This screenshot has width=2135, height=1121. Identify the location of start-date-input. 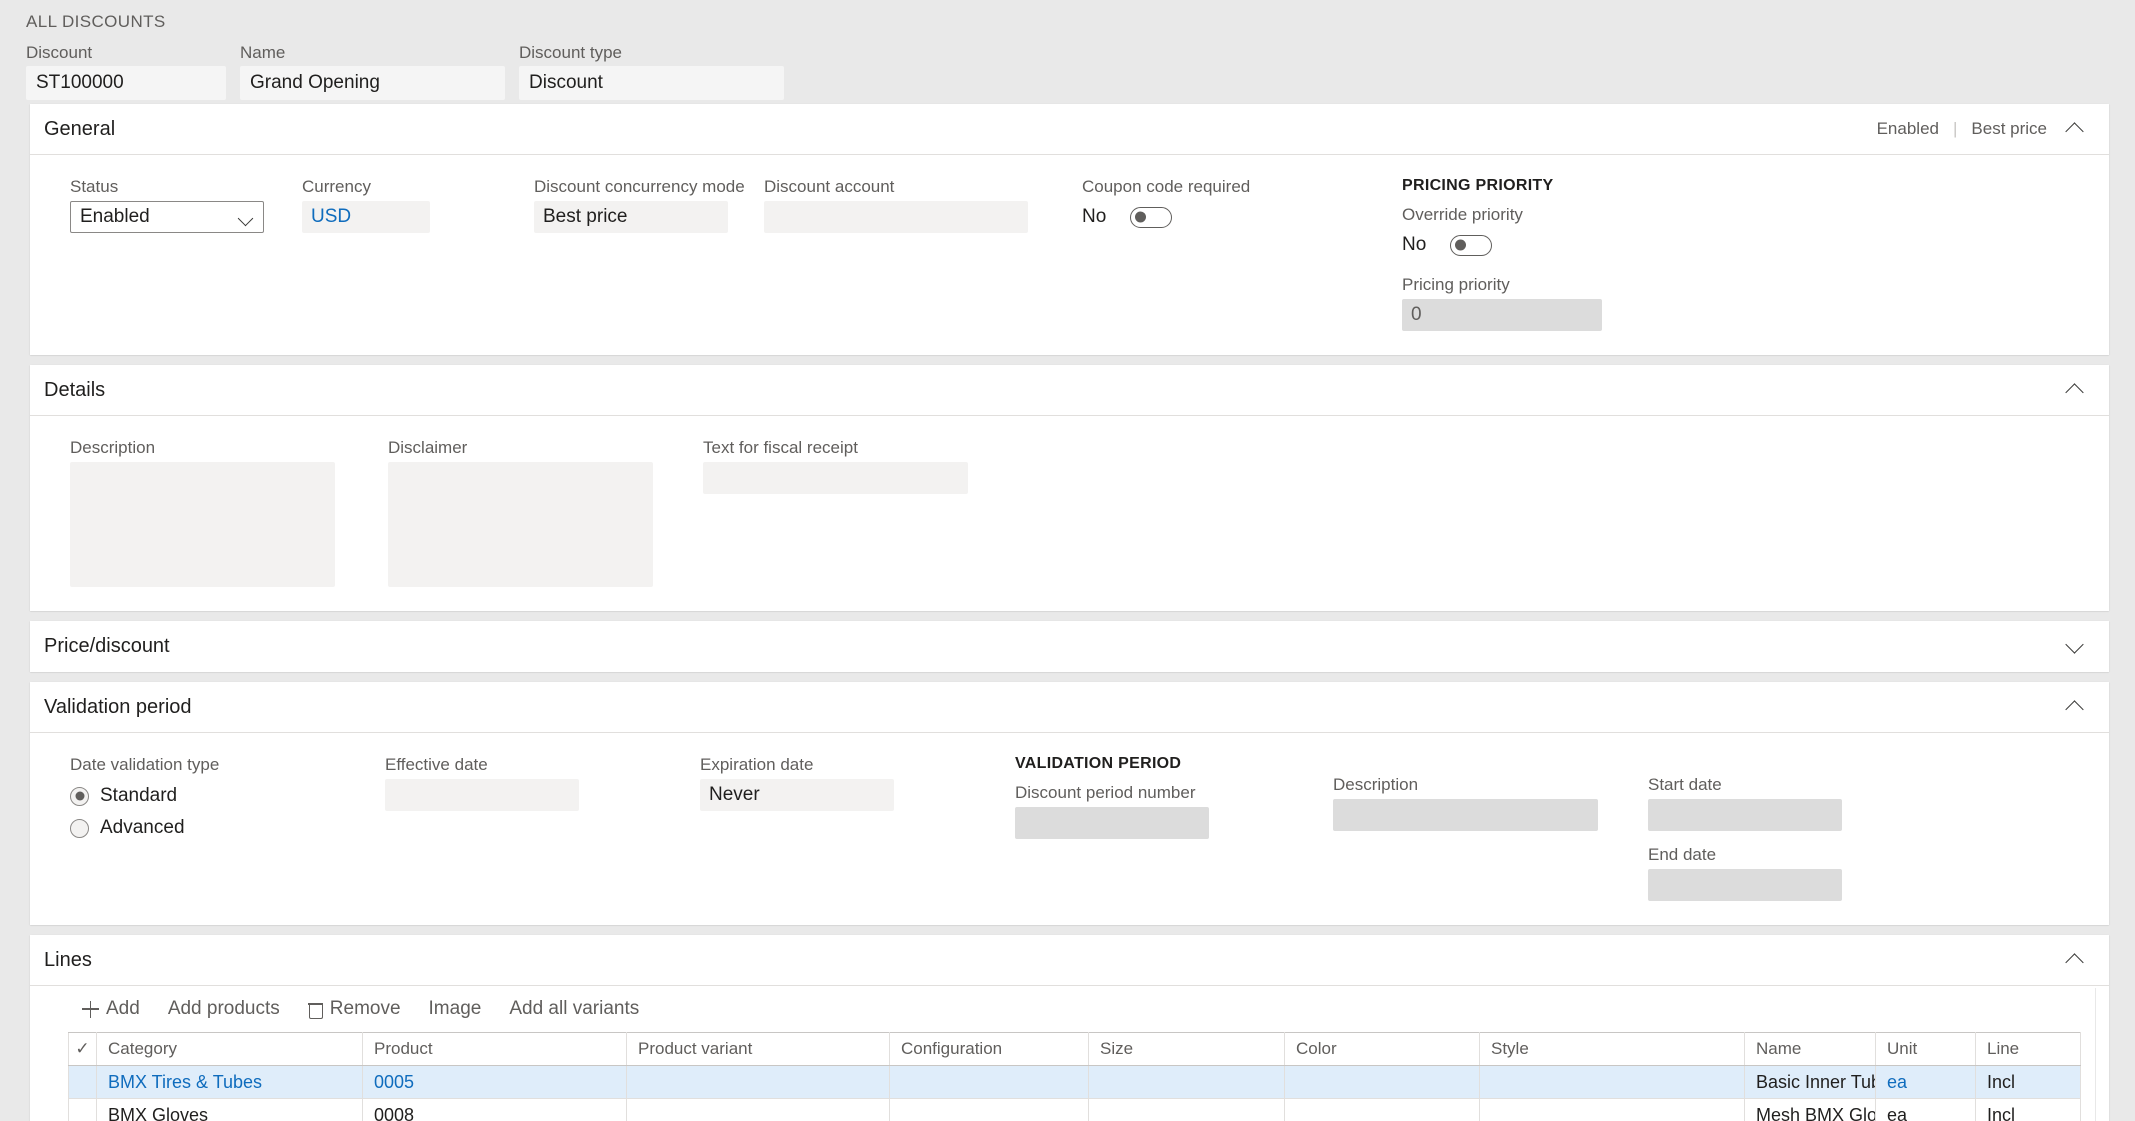
(1745, 815).